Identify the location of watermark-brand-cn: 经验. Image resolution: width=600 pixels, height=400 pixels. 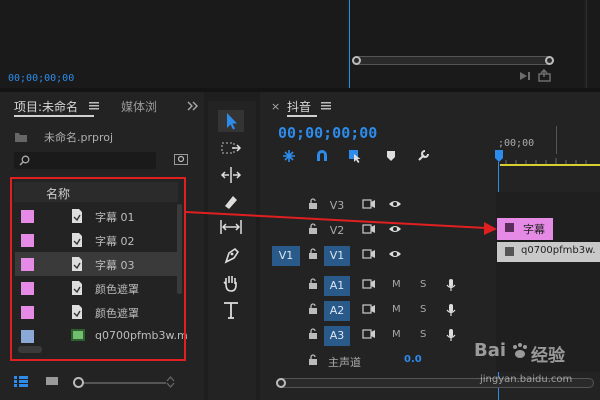
(548, 356).